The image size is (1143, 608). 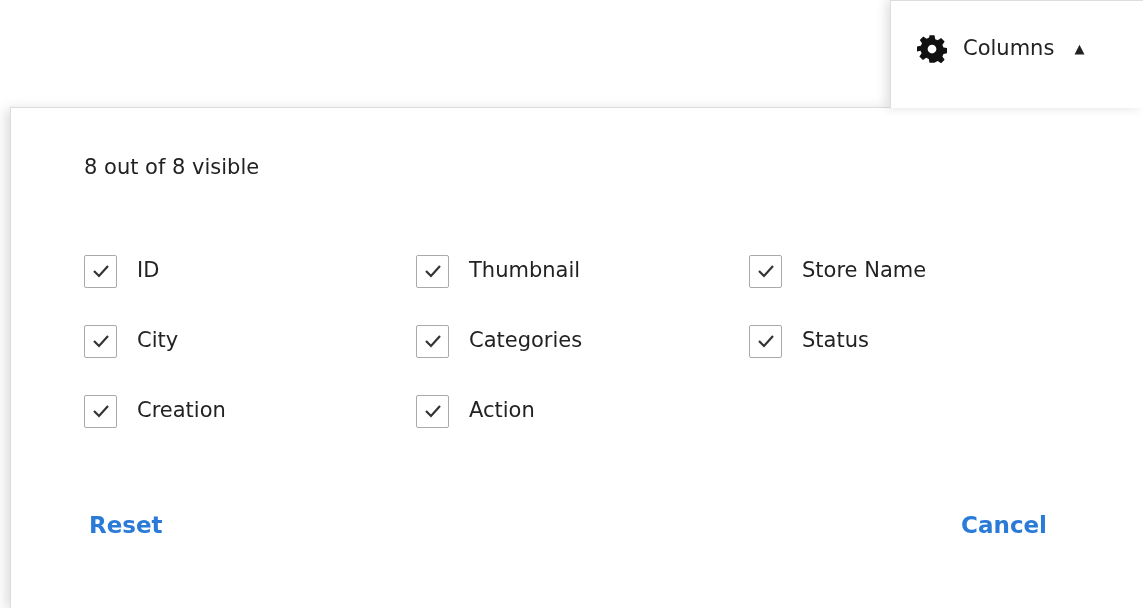 I want to click on option-label: Store Name, so click(x=864, y=271).